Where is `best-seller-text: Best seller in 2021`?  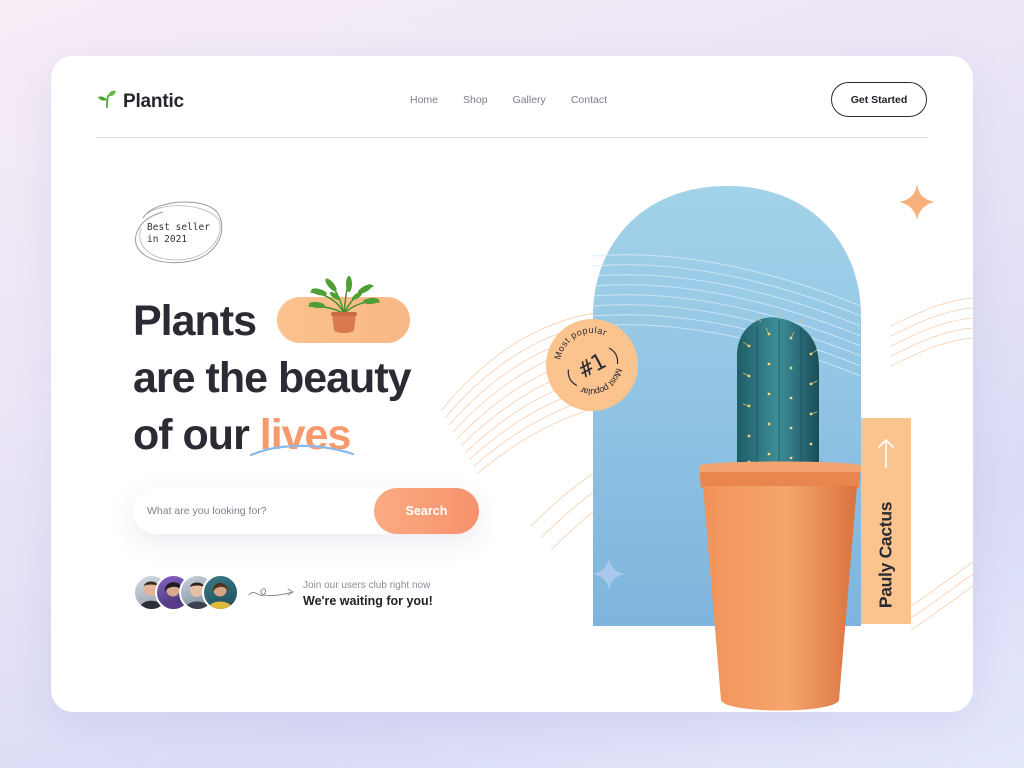
best-seller-text: Best seller in 2021 is located at coordinates (187, 234).